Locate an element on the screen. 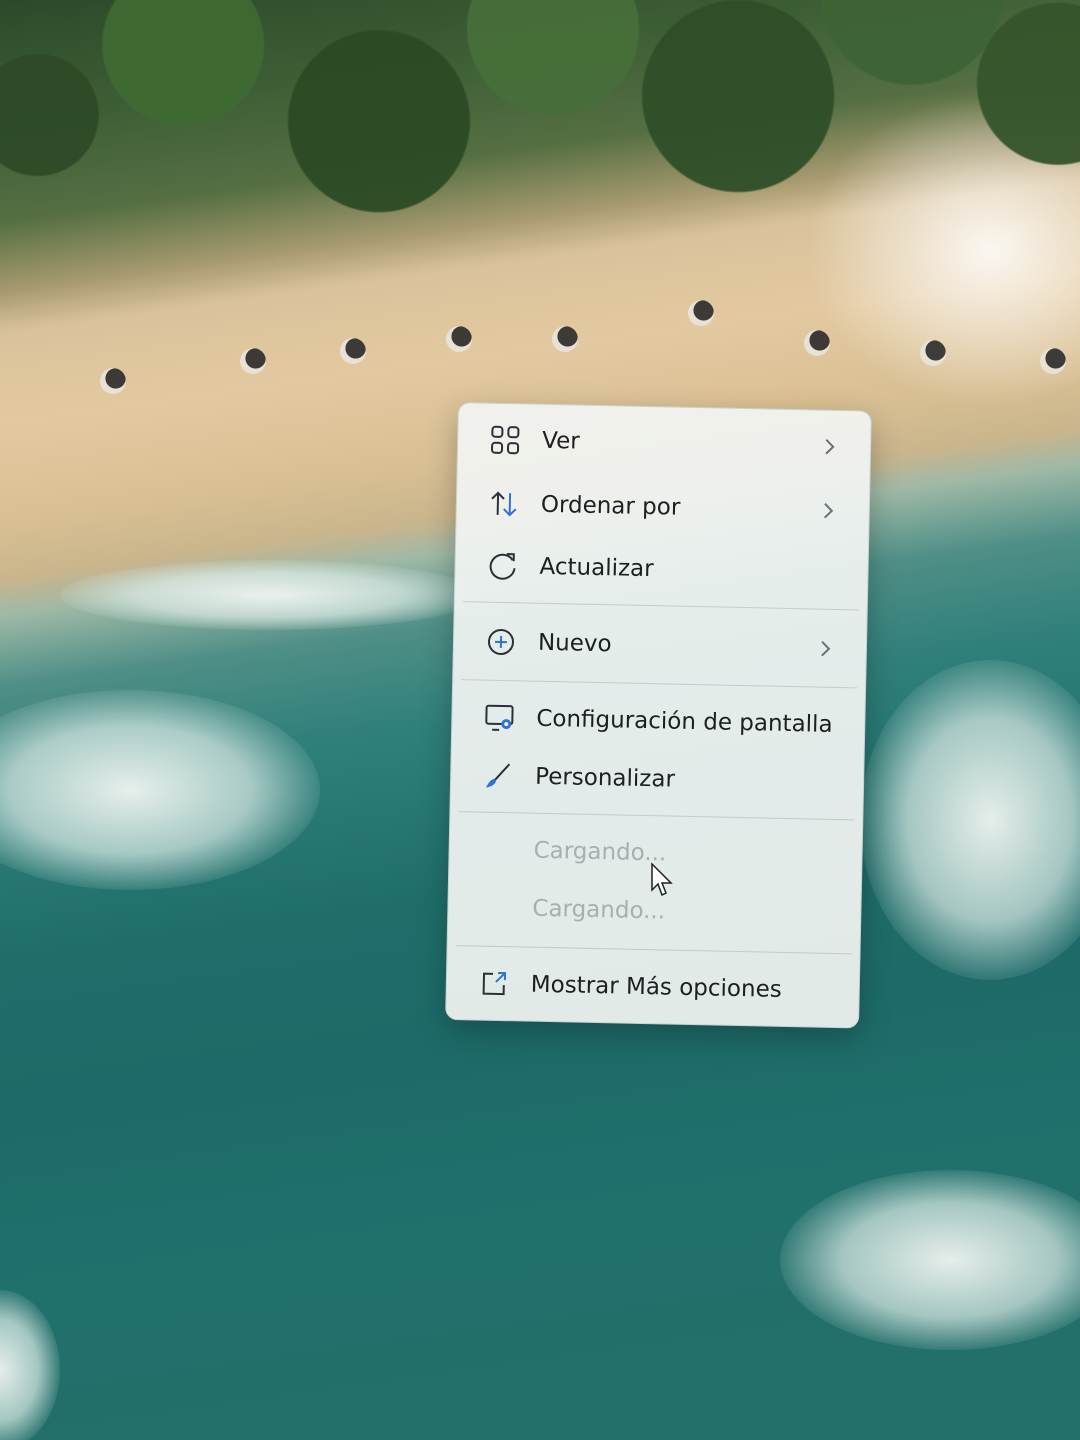 The image size is (1080, 1440). menu-item-ordenar-por: Ordenar por is located at coordinates (662, 507).